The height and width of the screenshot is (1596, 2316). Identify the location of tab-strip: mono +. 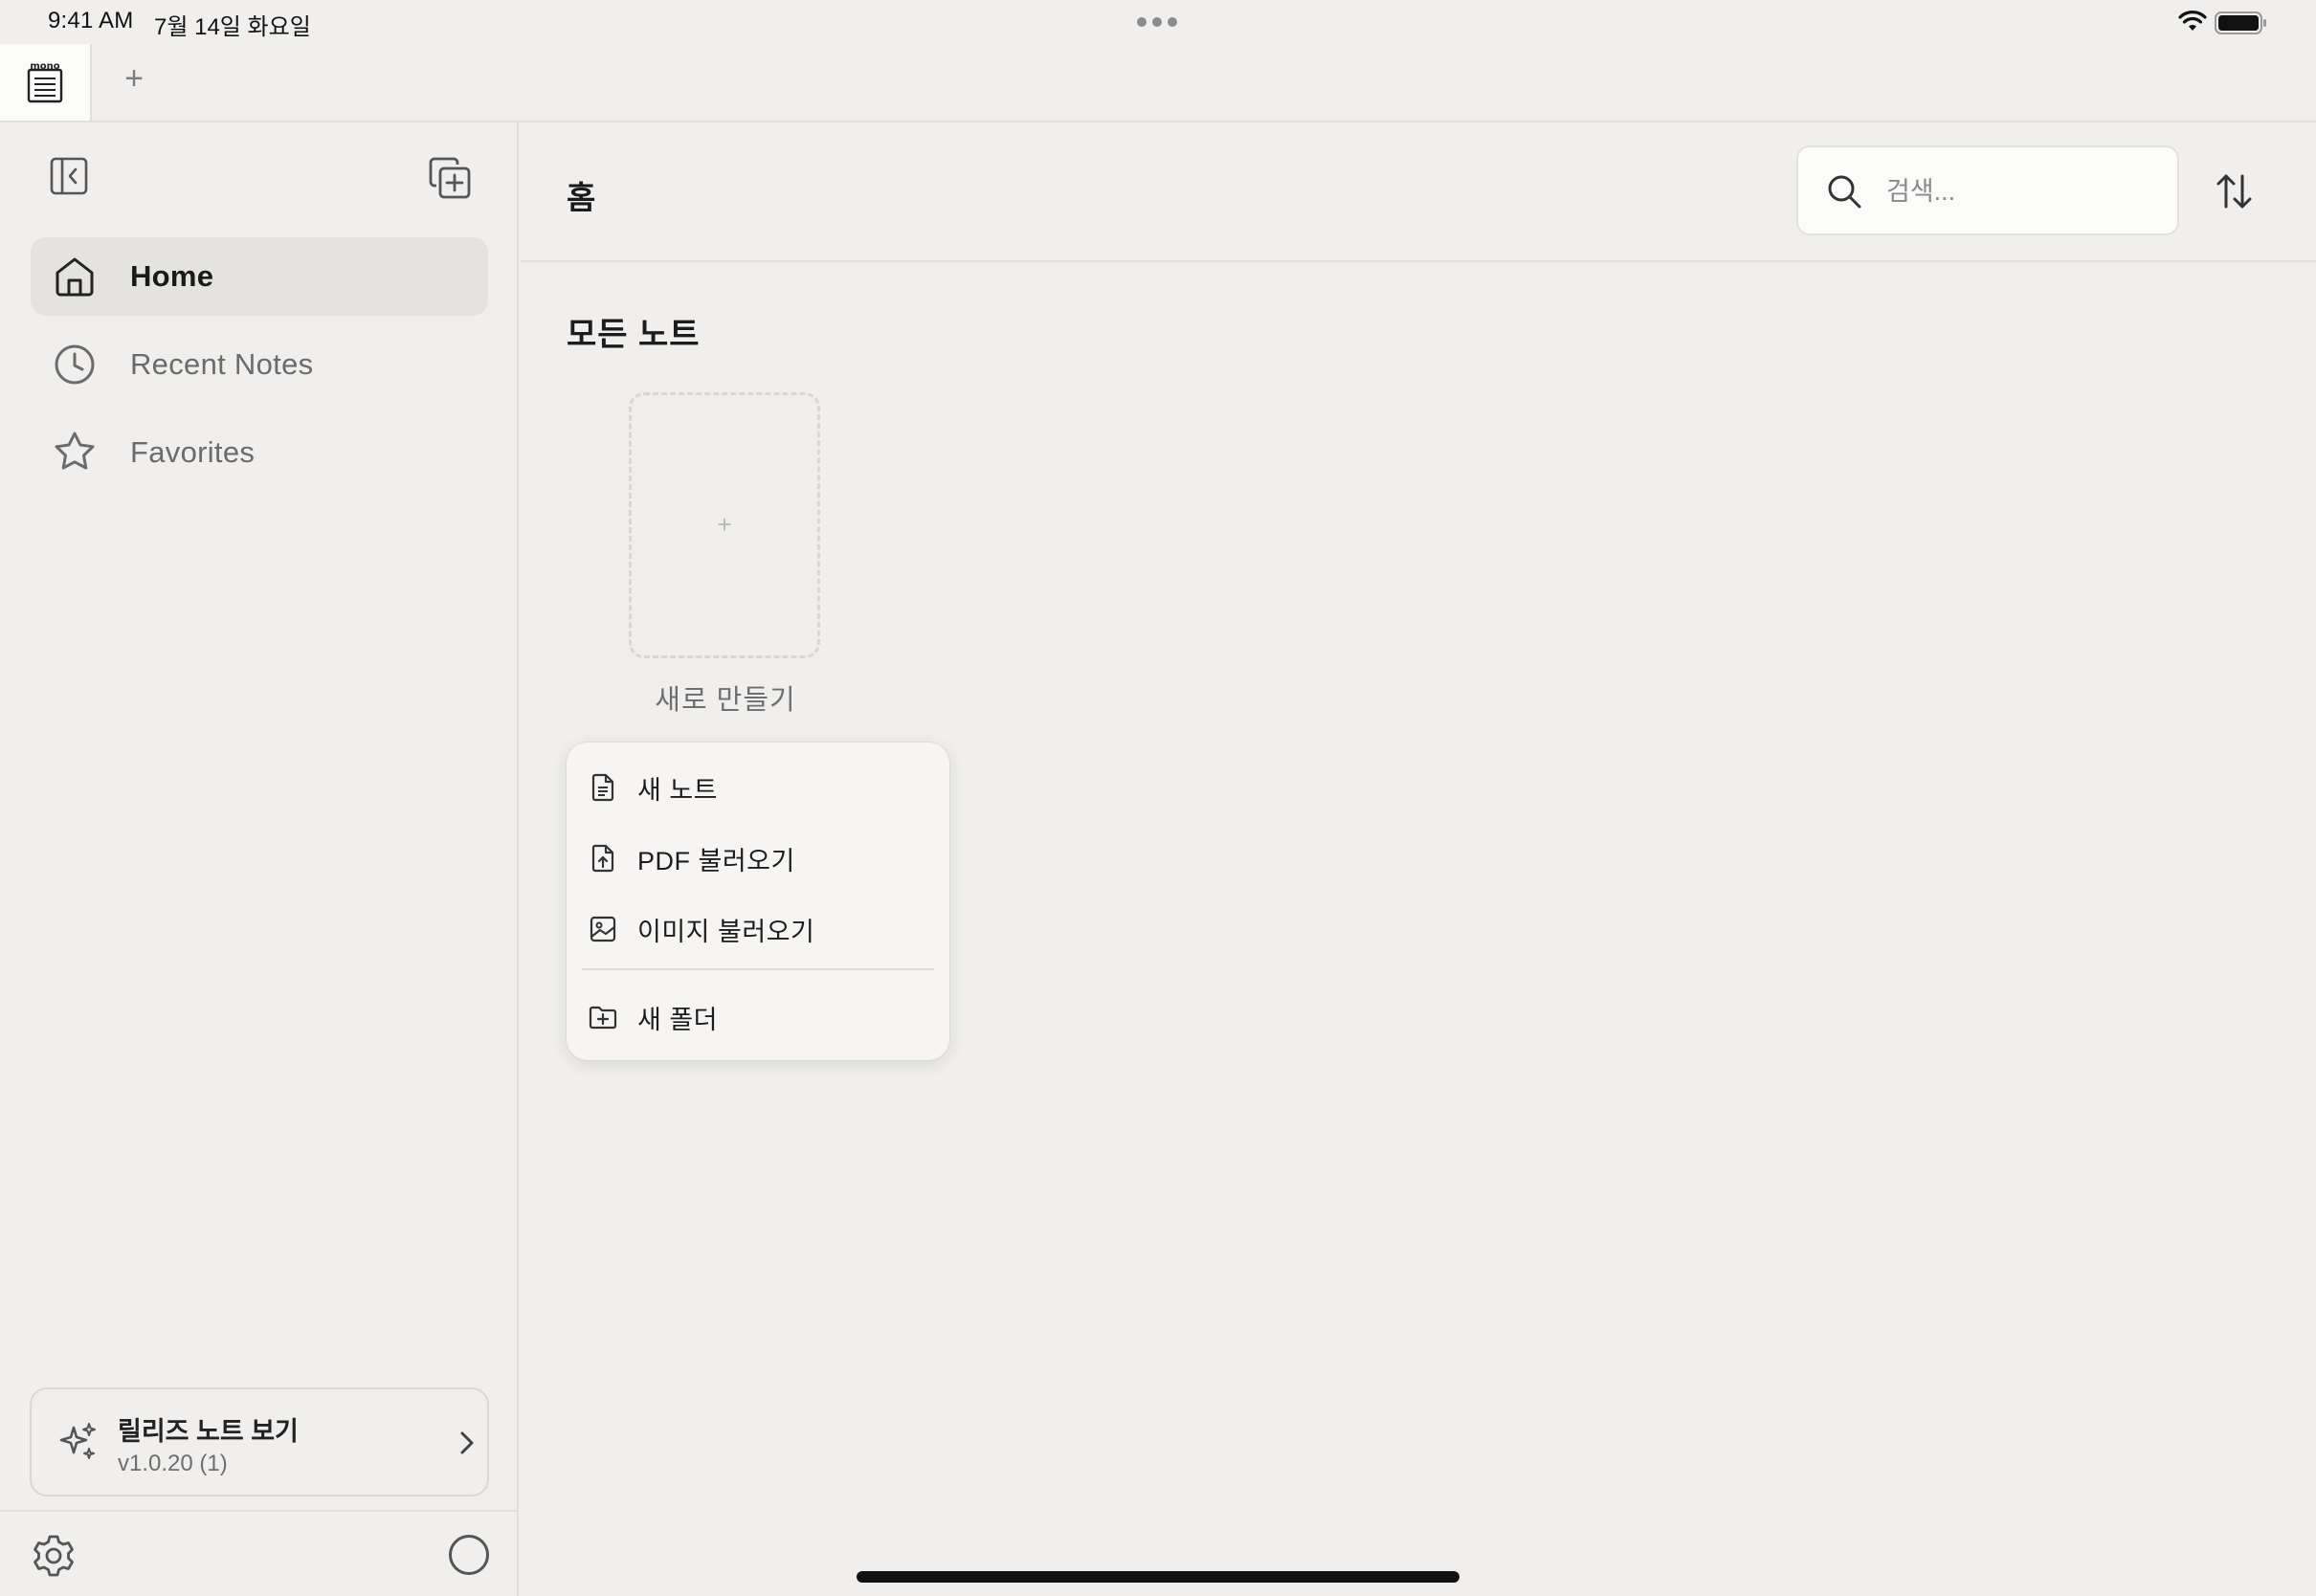
(1158, 83).